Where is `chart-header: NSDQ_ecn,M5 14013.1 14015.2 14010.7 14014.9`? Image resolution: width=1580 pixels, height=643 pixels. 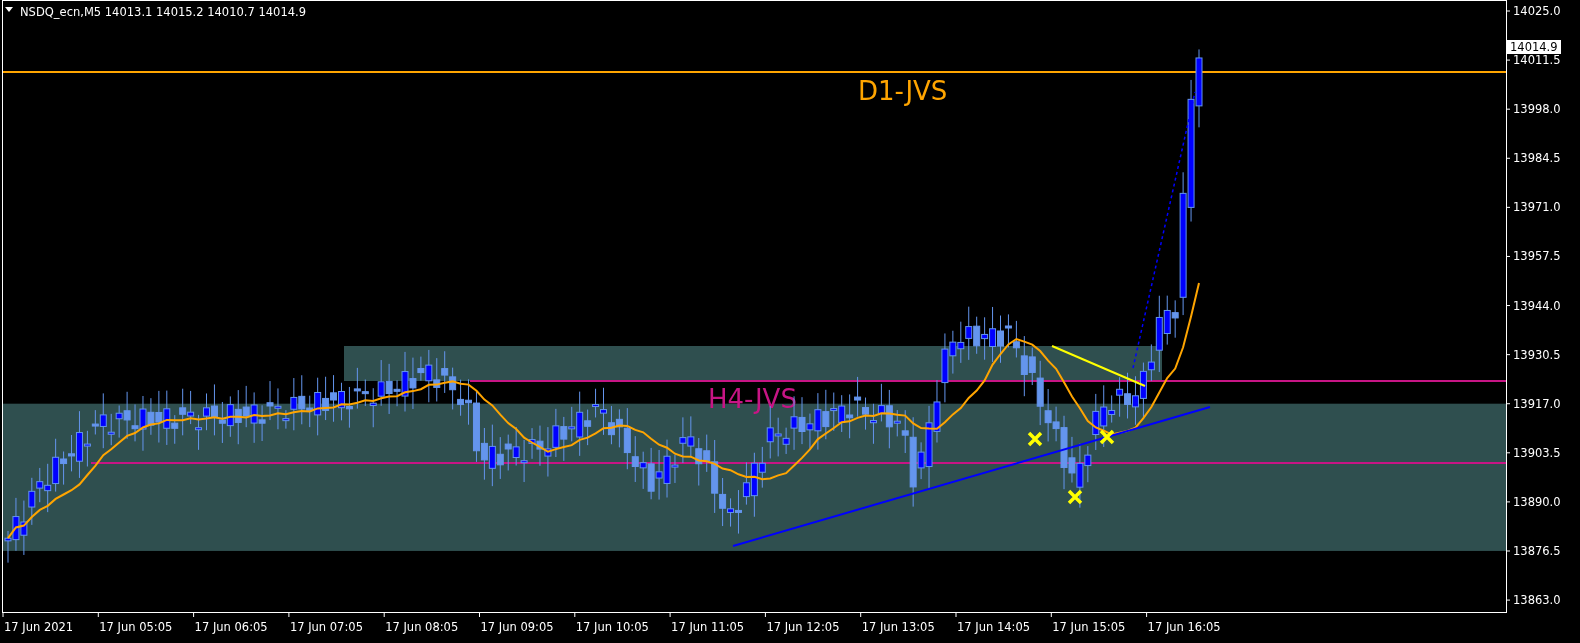
chart-header: NSDQ_ecn,M5 14013.1 14015.2 14010.7 14014.9 is located at coordinates (163, 12).